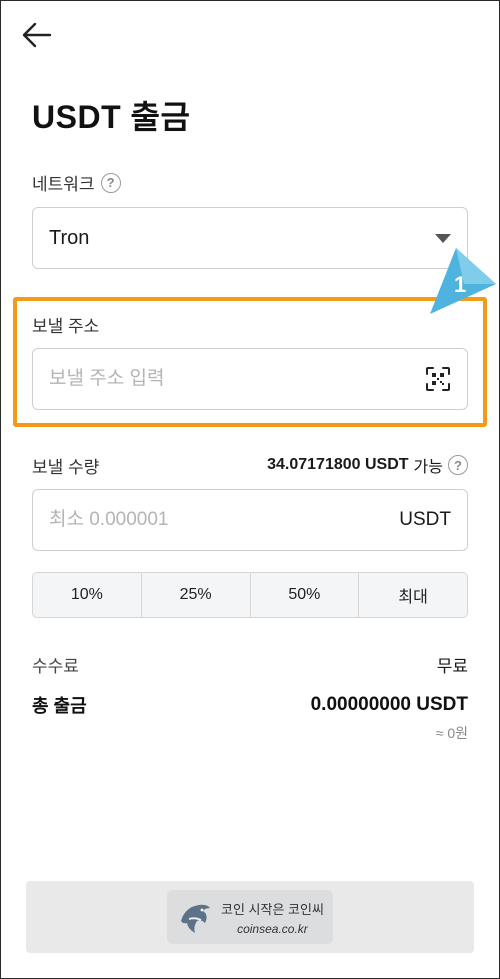 This screenshot has width=500, height=979. I want to click on banner-card: 코인 시작은 코인씨 coinsea.co.kr, so click(250, 917).